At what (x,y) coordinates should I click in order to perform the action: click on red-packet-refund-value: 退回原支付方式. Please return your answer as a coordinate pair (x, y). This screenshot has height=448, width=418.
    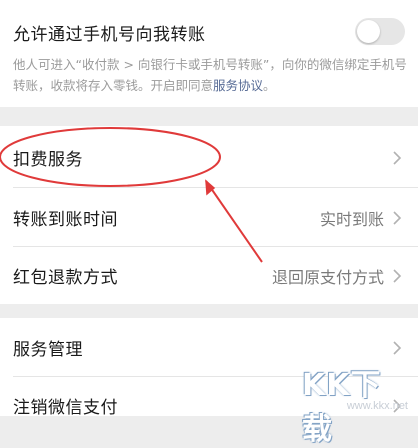
    Looking at the image, I should click on (327, 277).